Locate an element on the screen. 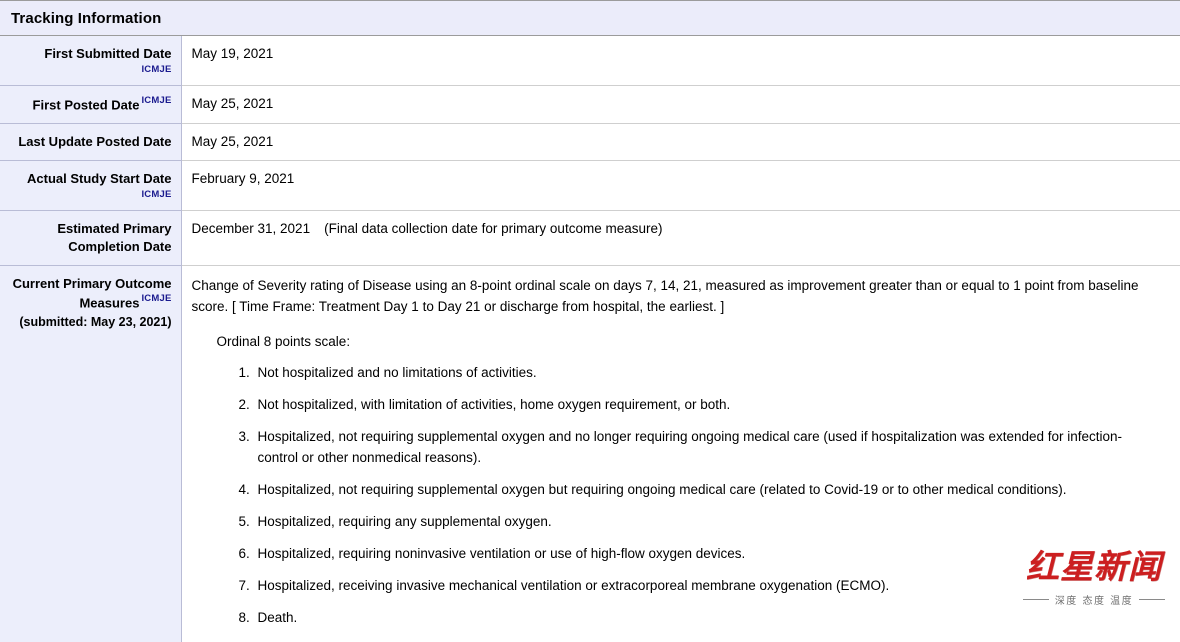 Image resolution: width=1180 pixels, height=642 pixels. label-text: Actual Study Start Date is located at coordinates (99, 179).